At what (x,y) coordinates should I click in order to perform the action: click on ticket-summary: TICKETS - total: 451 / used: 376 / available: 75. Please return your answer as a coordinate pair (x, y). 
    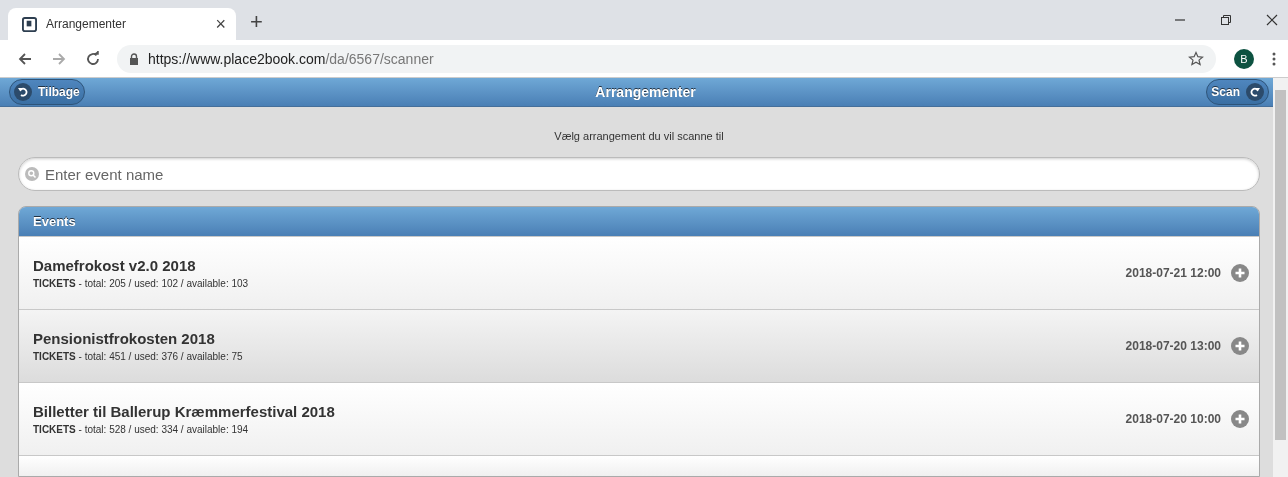
    Looking at the image, I should click on (138, 356).